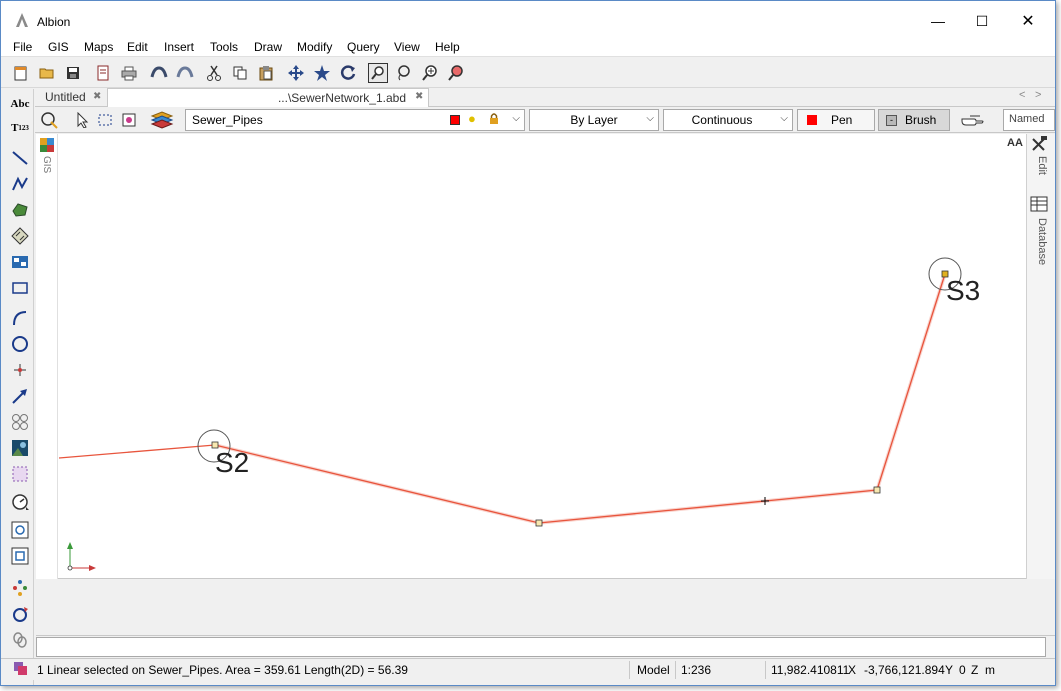 The width and height of the screenshot is (1061, 691). Describe the element at coordinates (653, 670) in the screenshot. I see `model-space-indicator: Model` at that location.